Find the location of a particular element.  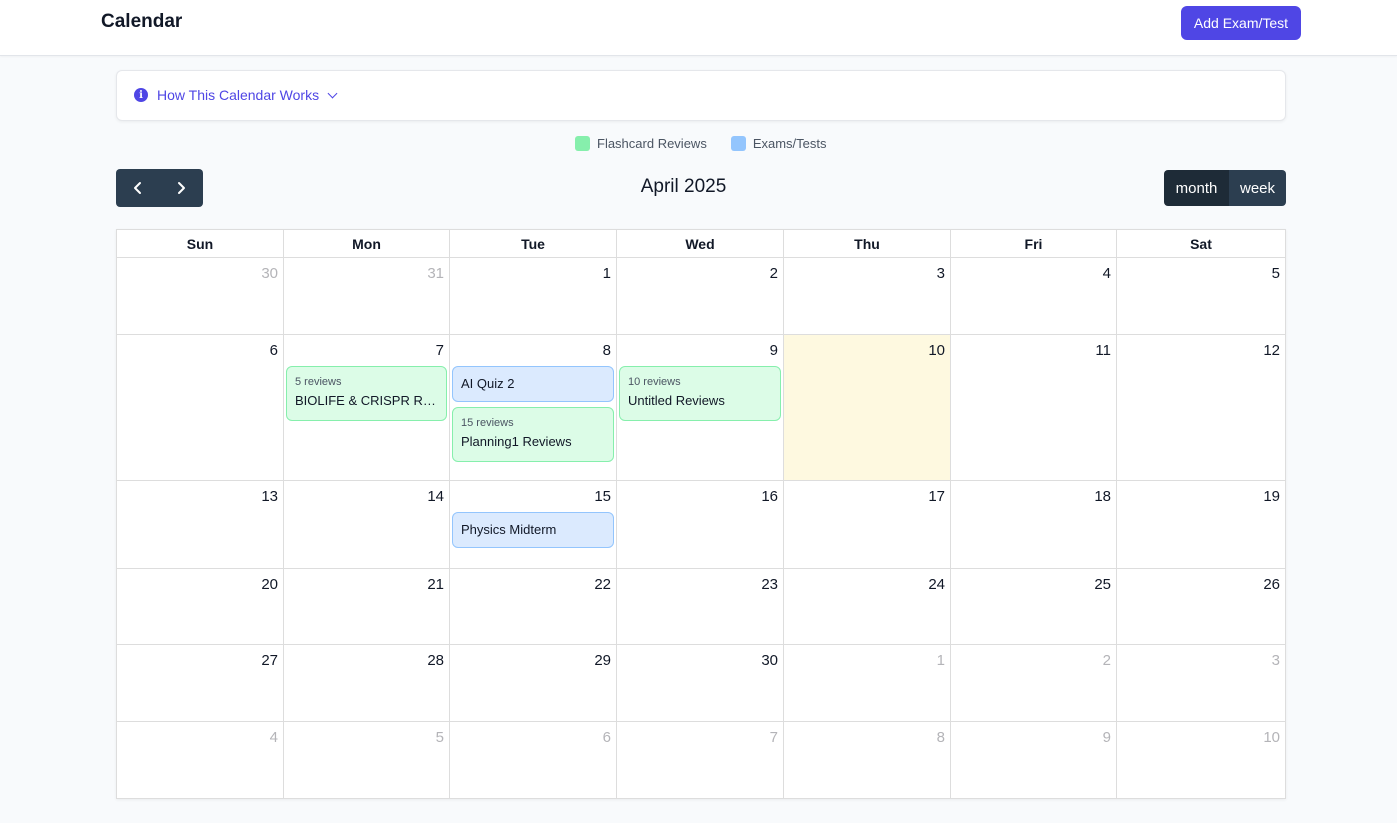

day-number: 15 is located at coordinates (602, 496).